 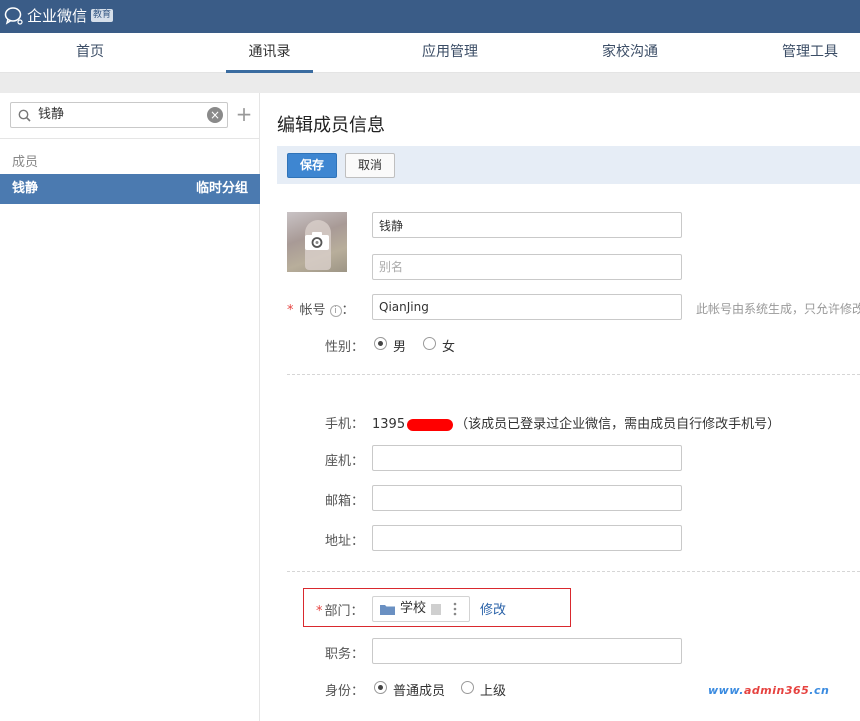 What do you see at coordinates (269, 53) in the screenshot?
I see `nav-contacts: 通讯录` at bounding box center [269, 53].